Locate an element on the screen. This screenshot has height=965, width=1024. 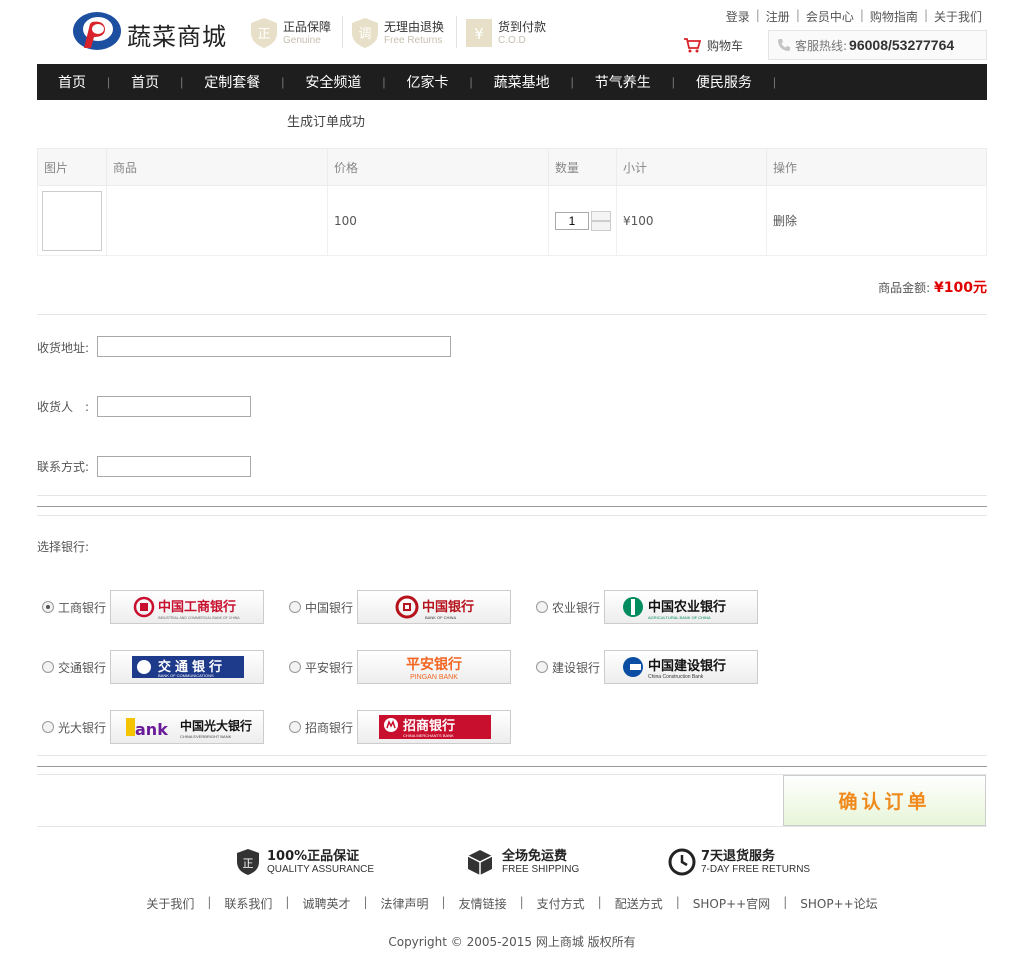
bank-option-abc: 农业银行 中国农业银行 AGRICULTURAL BANK OF CHINA is located at coordinates (647, 607).